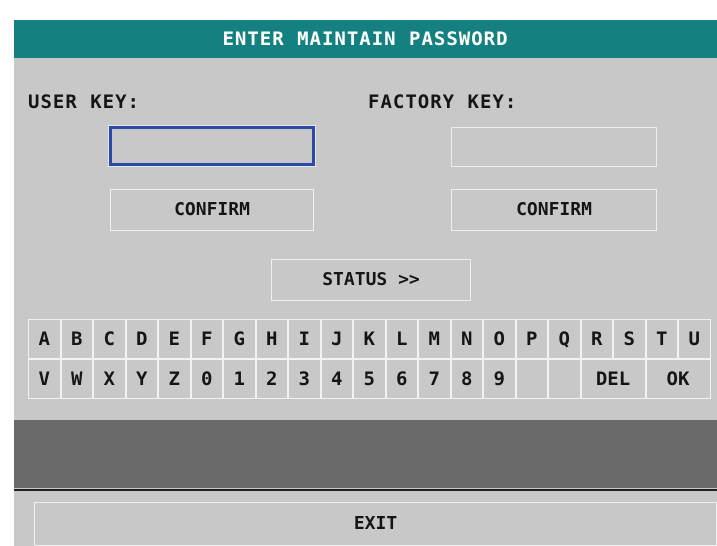 Image resolution: width=717 pixels, height=546 pixels. Describe the element at coordinates (596, 339) in the screenshot. I see `keyboard-key-r: R` at that location.